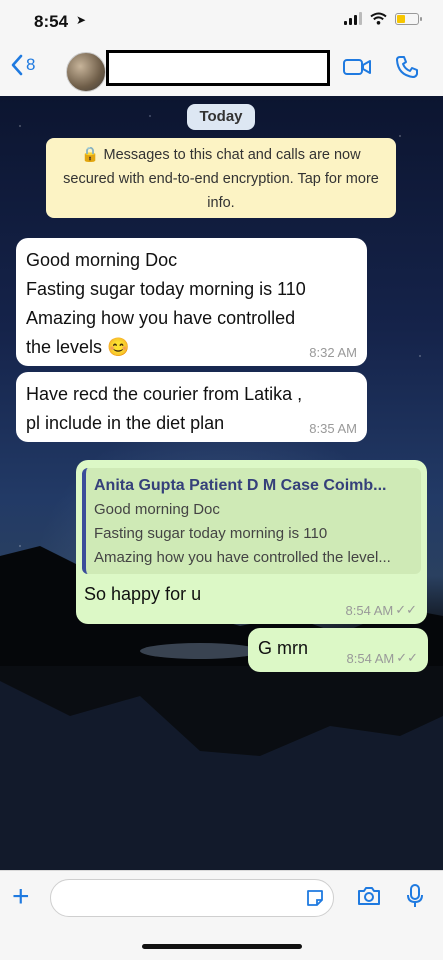 This screenshot has width=443, height=960. I want to click on status-indicators, so click(383, 18).